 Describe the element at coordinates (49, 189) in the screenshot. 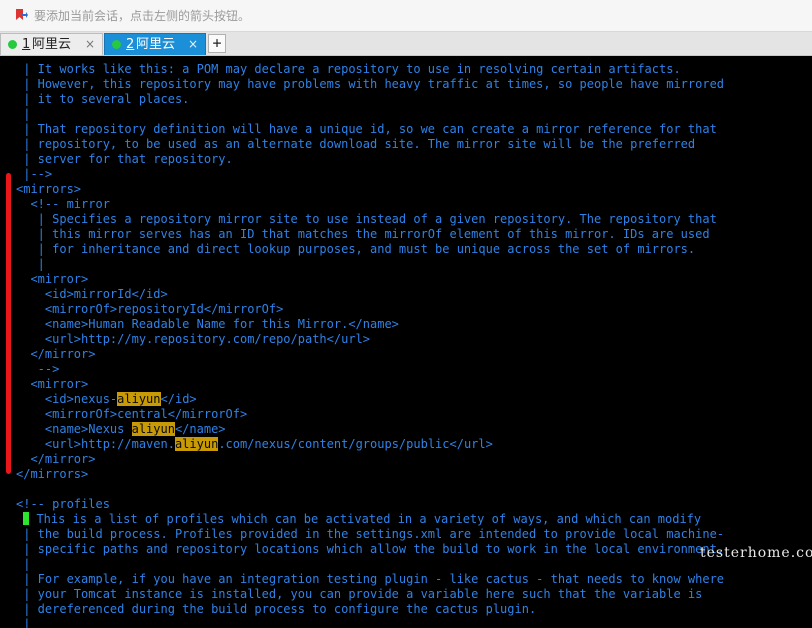

I see `terminal-line: <mirrors>` at that location.